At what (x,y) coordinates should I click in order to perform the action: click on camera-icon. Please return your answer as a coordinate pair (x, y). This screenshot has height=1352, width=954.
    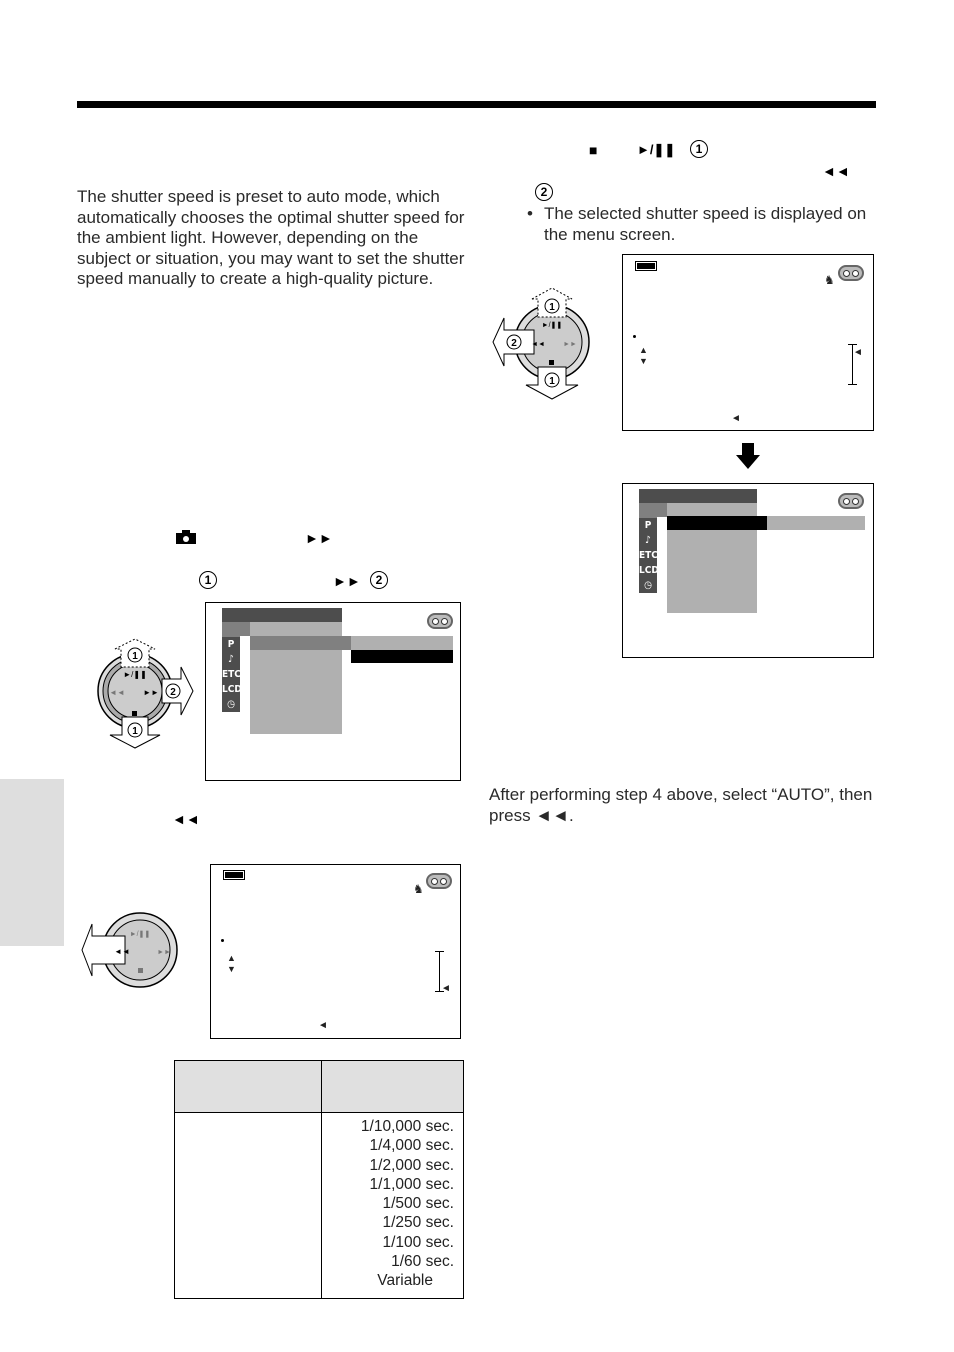
    Looking at the image, I should click on (186, 537).